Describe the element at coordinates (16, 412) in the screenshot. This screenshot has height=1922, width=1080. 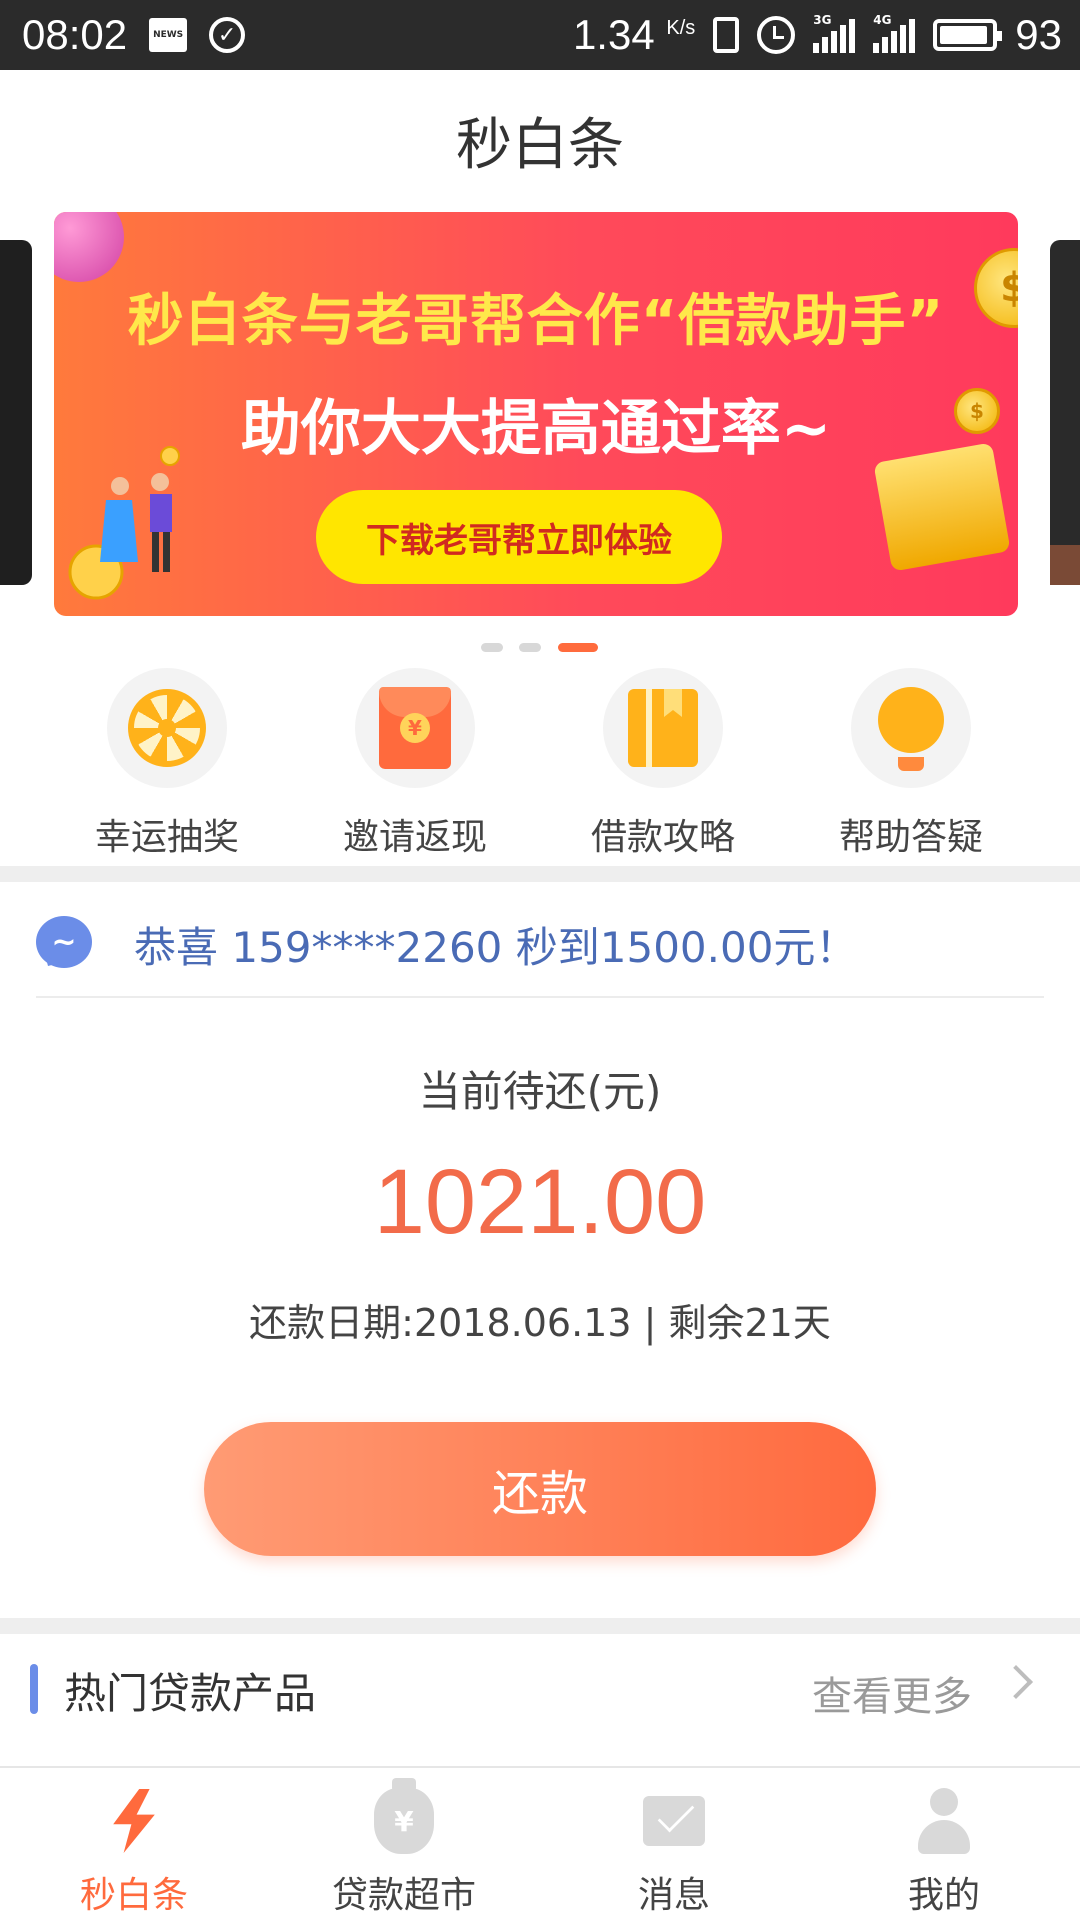
I see `banner-prev-slide` at that location.